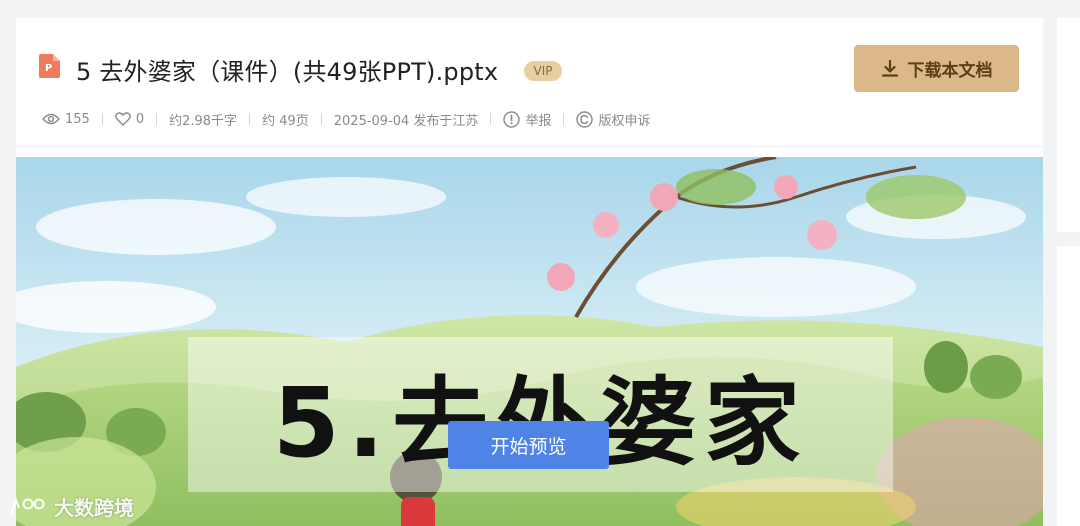 Image resolution: width=1080 pixels, height=526 pixels. Describe the element at coordinates (140, 119) in the screenshot. I see `likes-value: 0` at that location.